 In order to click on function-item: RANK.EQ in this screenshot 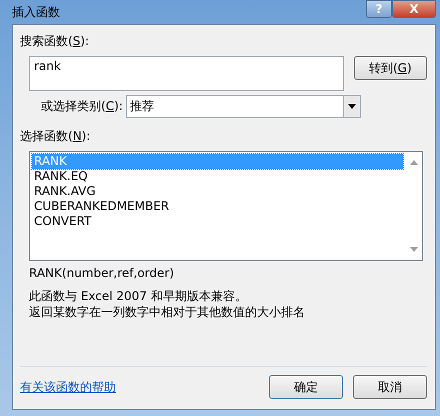, I will do `click(217, 176)`.